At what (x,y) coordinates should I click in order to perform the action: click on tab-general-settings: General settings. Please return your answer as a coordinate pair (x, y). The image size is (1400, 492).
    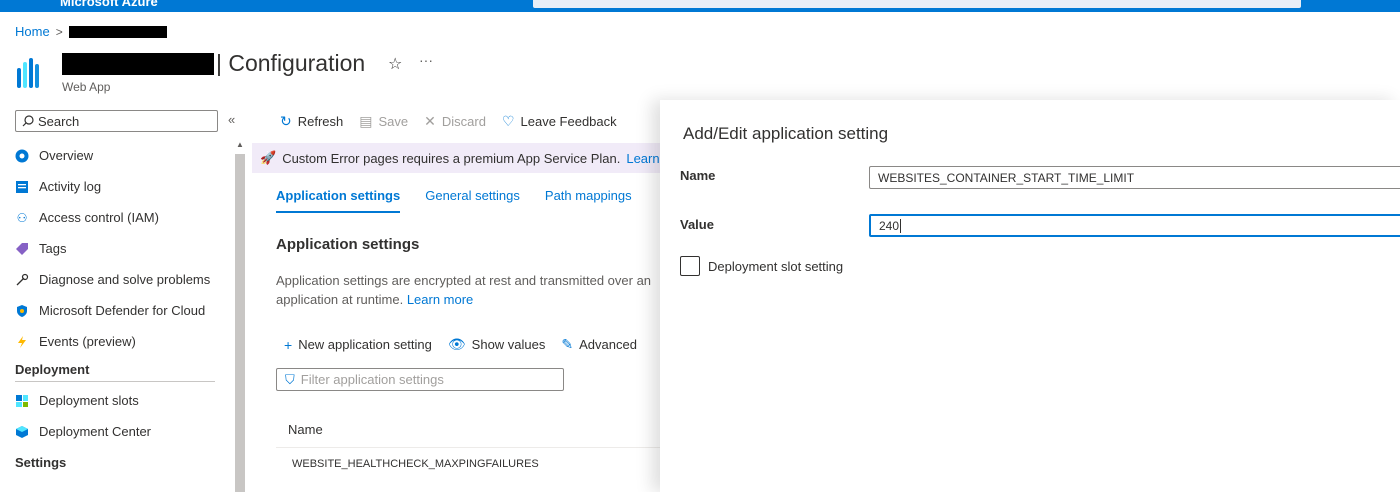
    Looking at the image, I should click on (472, 200).